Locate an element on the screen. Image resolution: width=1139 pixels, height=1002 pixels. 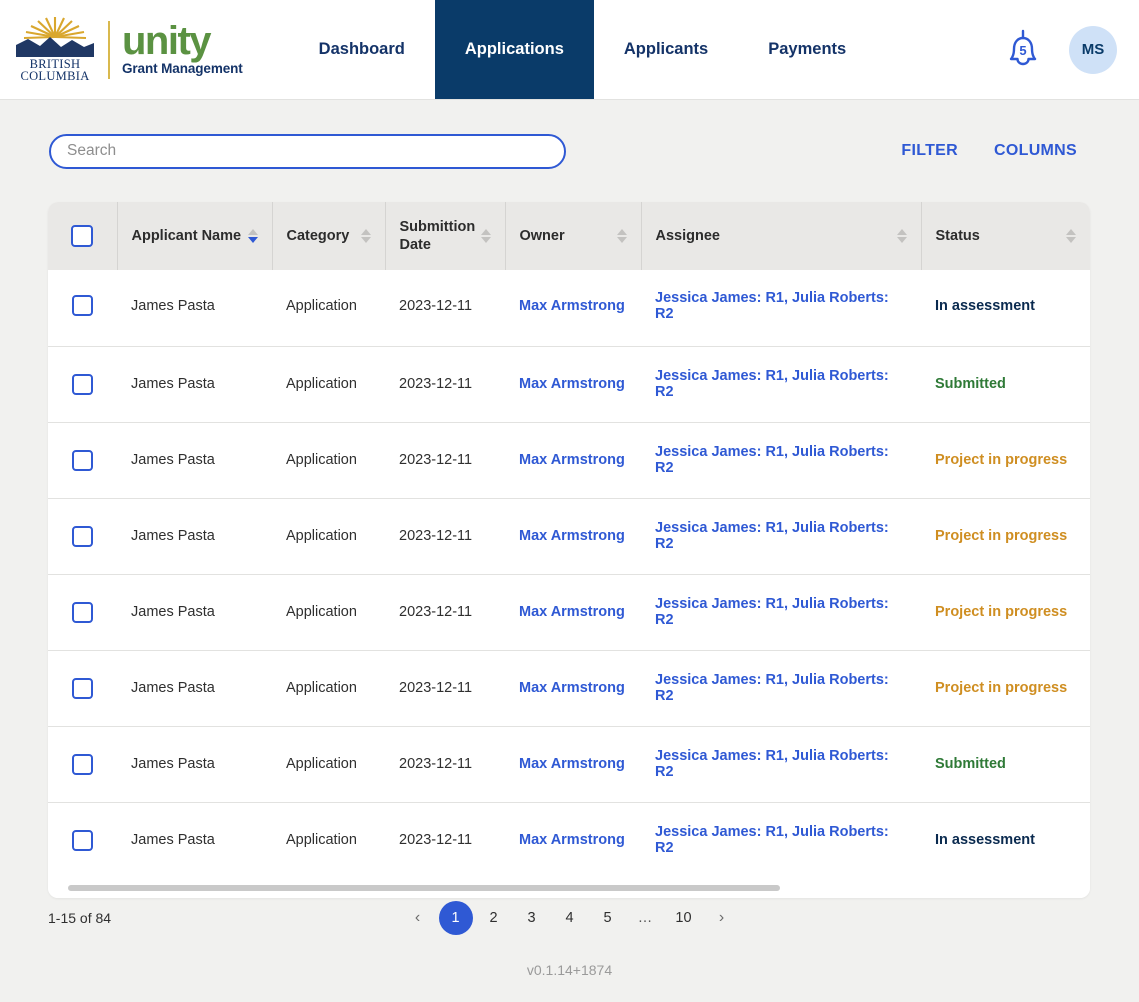
toolbar-actions: FILTER COLUMNS is located at coordinates (1020, 151).